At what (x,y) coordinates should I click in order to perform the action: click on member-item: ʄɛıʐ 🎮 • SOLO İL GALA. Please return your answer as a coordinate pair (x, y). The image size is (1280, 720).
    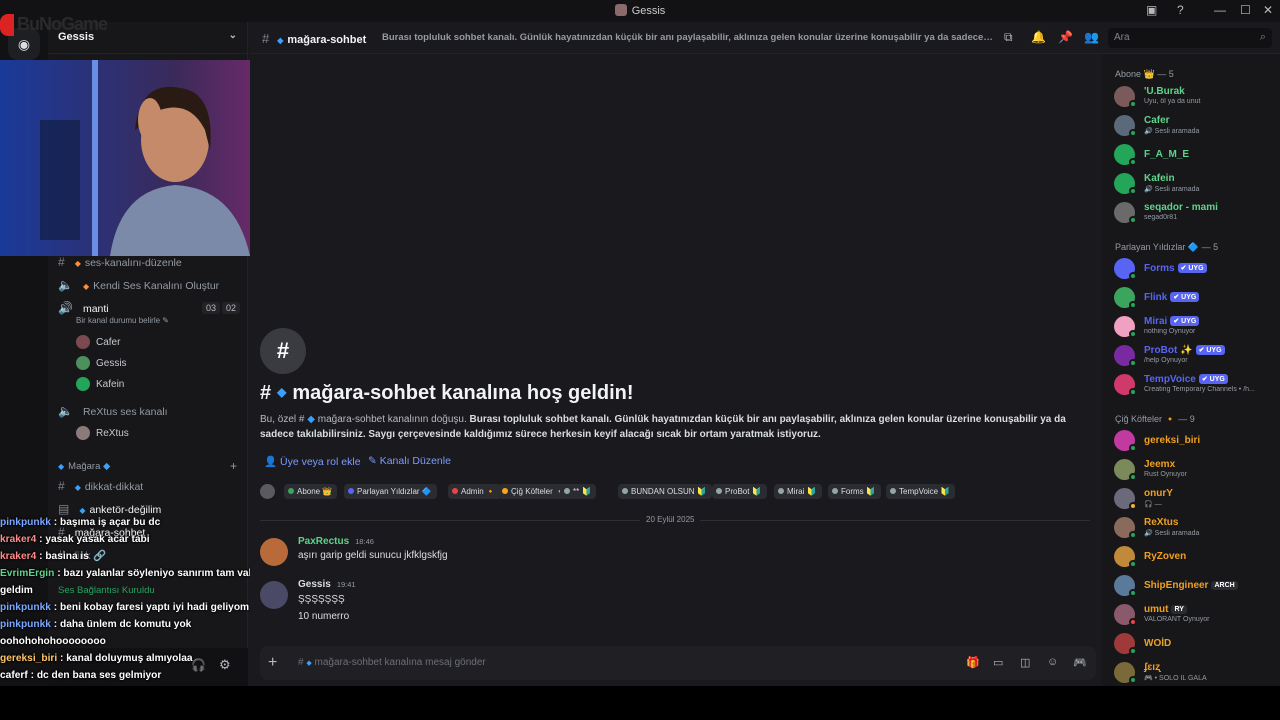
    Looking at the image, I should click on (1195, 673).